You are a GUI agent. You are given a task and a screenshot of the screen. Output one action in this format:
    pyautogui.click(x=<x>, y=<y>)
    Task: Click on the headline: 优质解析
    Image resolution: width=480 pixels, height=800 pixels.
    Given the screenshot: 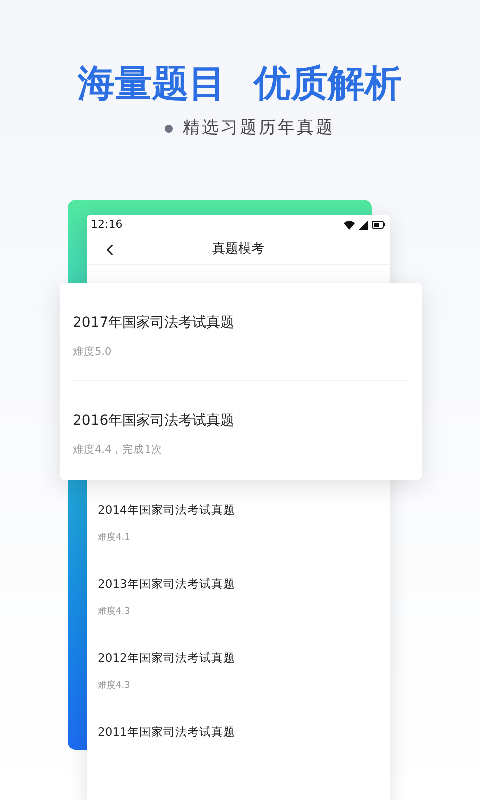 What is the action you would take?
    pyautogui.click(x=328, y=84)
    